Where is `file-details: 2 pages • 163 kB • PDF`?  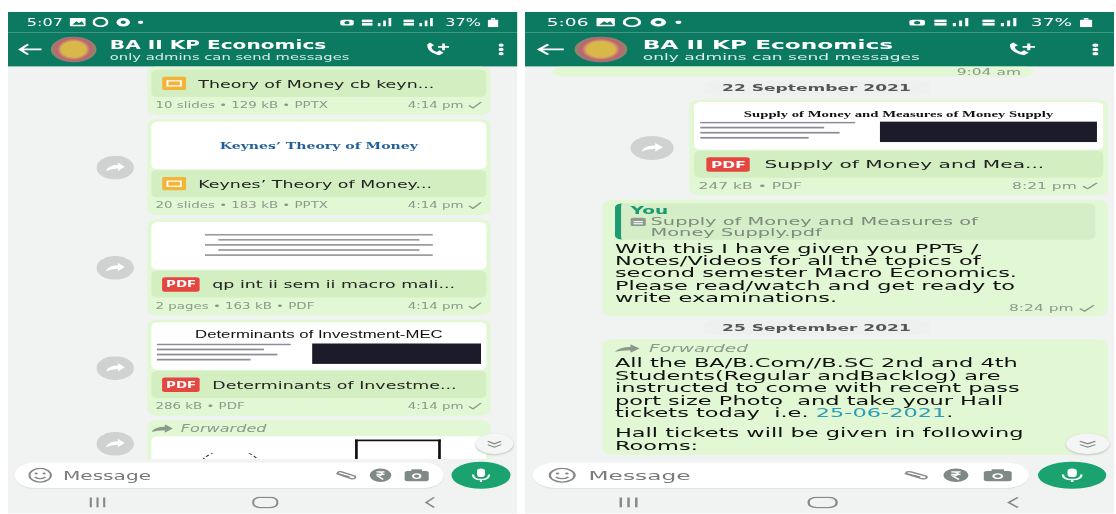
file-details: 2 pages • 163 kB • PDF is located at coordinates (235, 305).